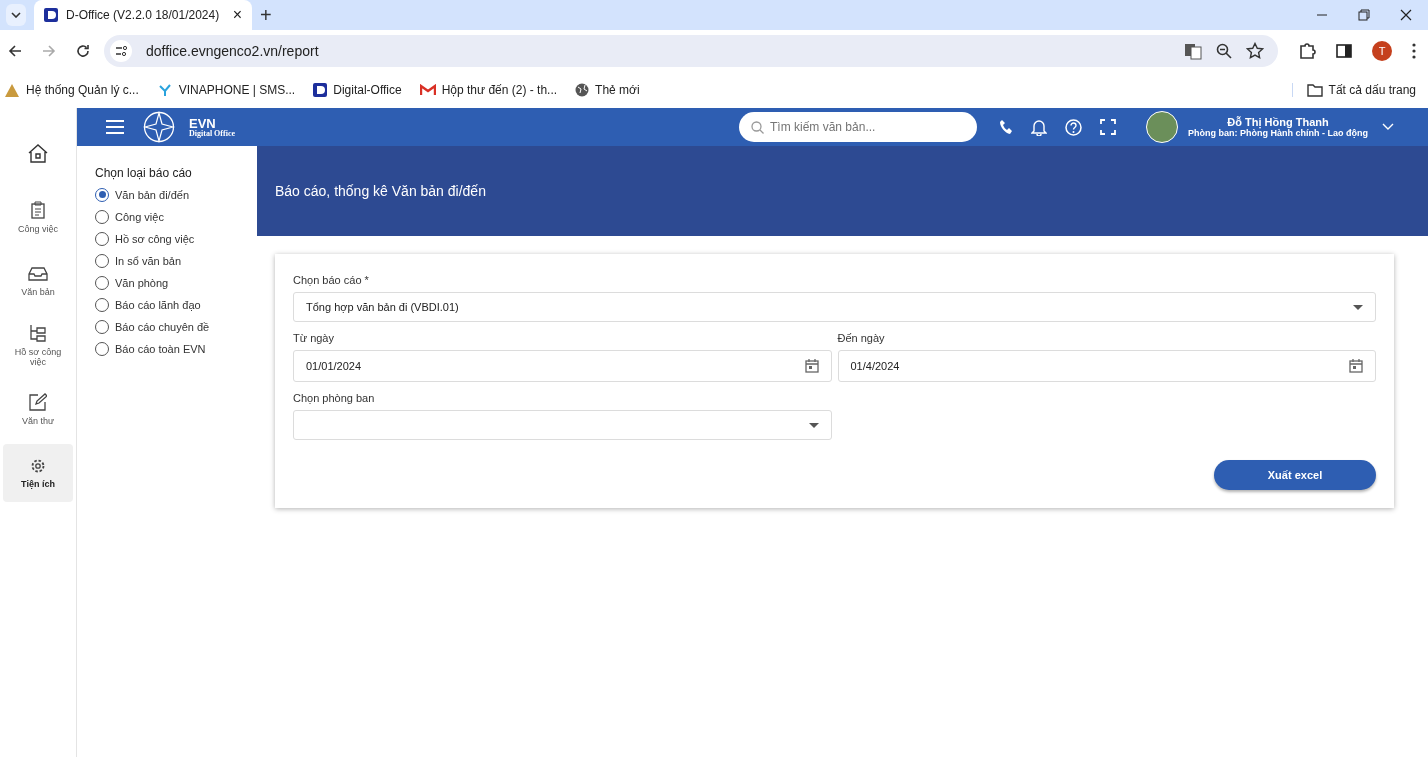 This screenshot has width=1428, height=757. What do you see at coordinates (691, 51) in the screenshot?
I see `address-field: doffice.evngenco2.vn/report` at bounding box center [691, 51].